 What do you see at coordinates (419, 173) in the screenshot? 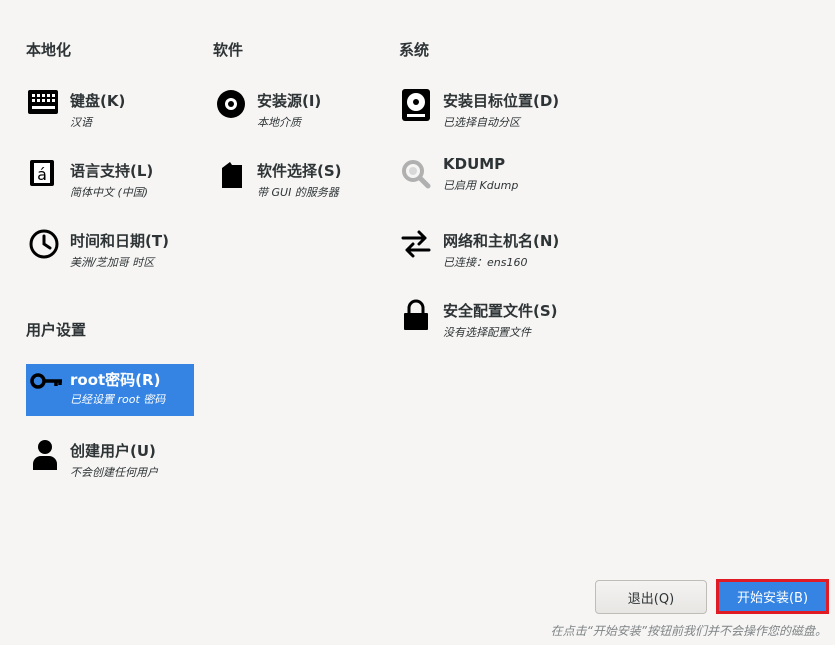
I see `magnifier-icon` at bounding box center [419, 173].